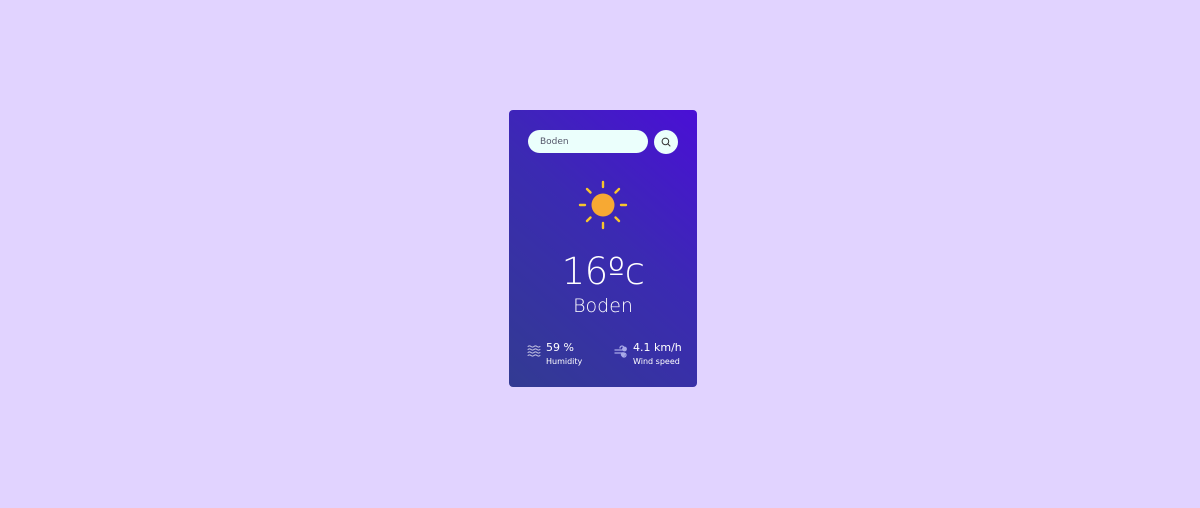 The width and height of the screenshot is (1200, 508). Describe the element at coordinates (603, 248) in the screenshot. I see `weather-card: 16ºc Boden 59 % Humidity` at that location.